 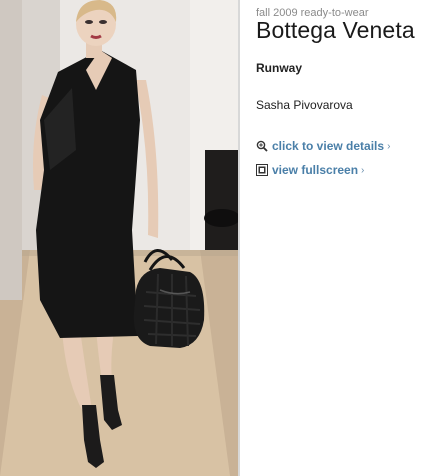 I want to click on zoom-in-icon, so click(x=262, y=146).